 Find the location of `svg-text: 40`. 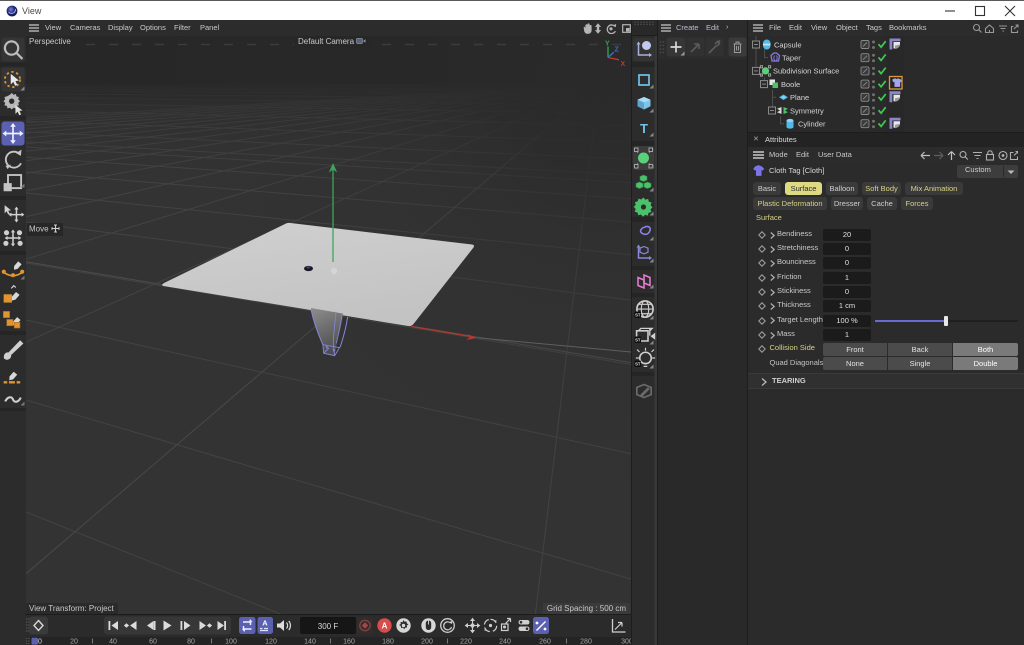

svg-text: 40 is located at coordinates (113, 641).